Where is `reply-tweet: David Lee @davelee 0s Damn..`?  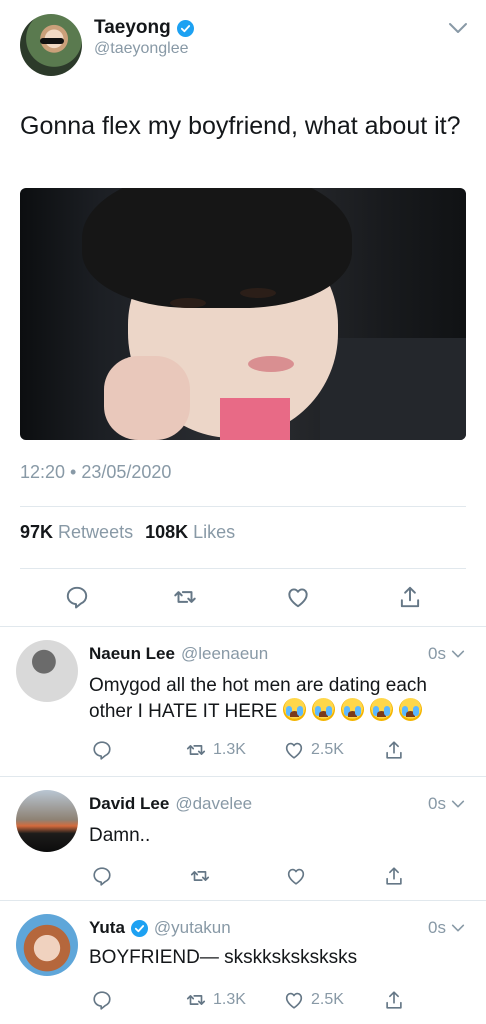
reply-tweet: David Lee @davelee 0s Damn.. is located at coordinates (243, 845).